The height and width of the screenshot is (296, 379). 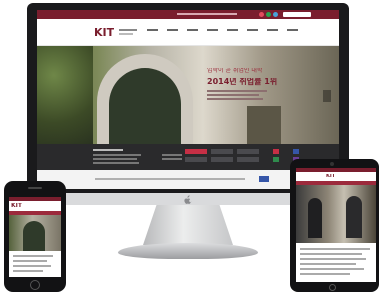 I want to click on tablet-camera, so click(x=332, y=164).